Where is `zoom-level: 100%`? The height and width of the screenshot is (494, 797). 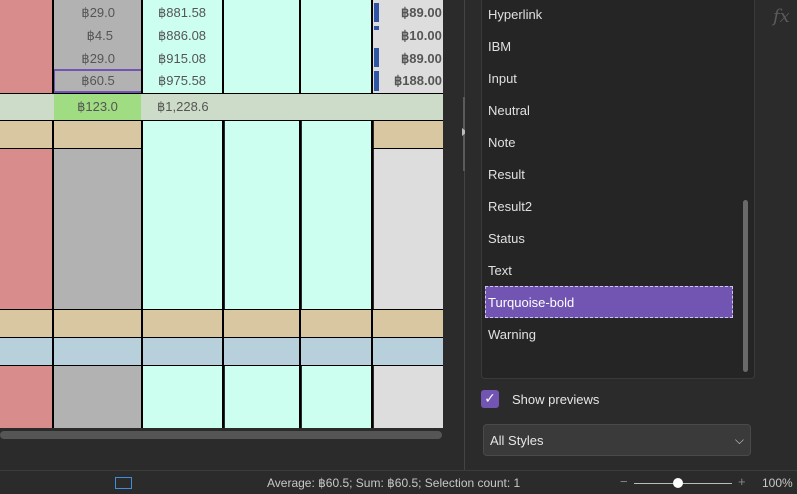 zoom-level: 100% is located at coordinates (777, 483).